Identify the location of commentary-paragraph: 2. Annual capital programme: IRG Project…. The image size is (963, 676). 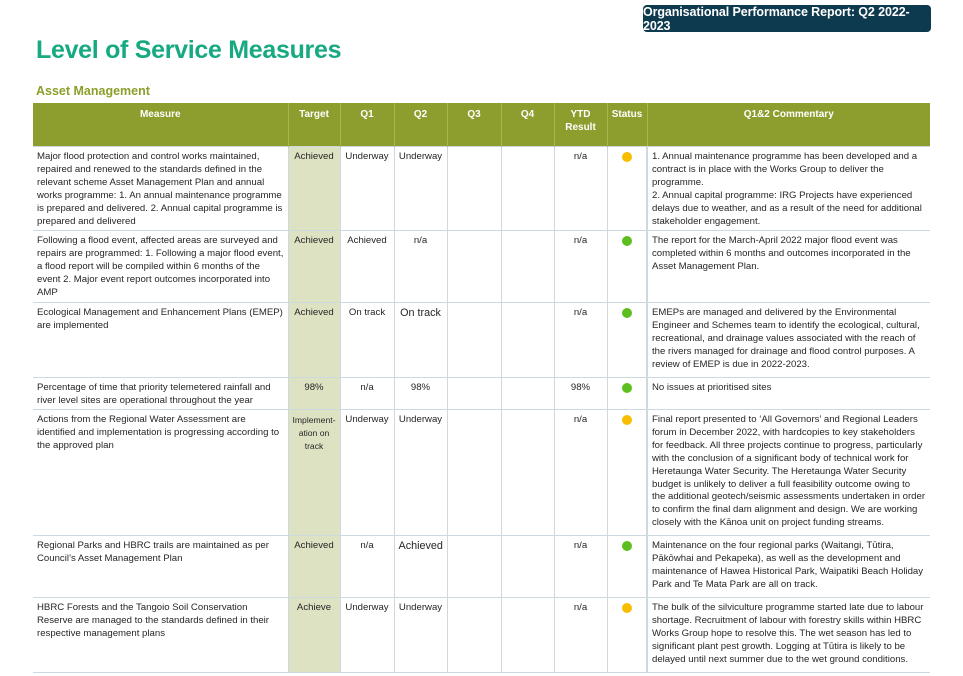
(787, 208).